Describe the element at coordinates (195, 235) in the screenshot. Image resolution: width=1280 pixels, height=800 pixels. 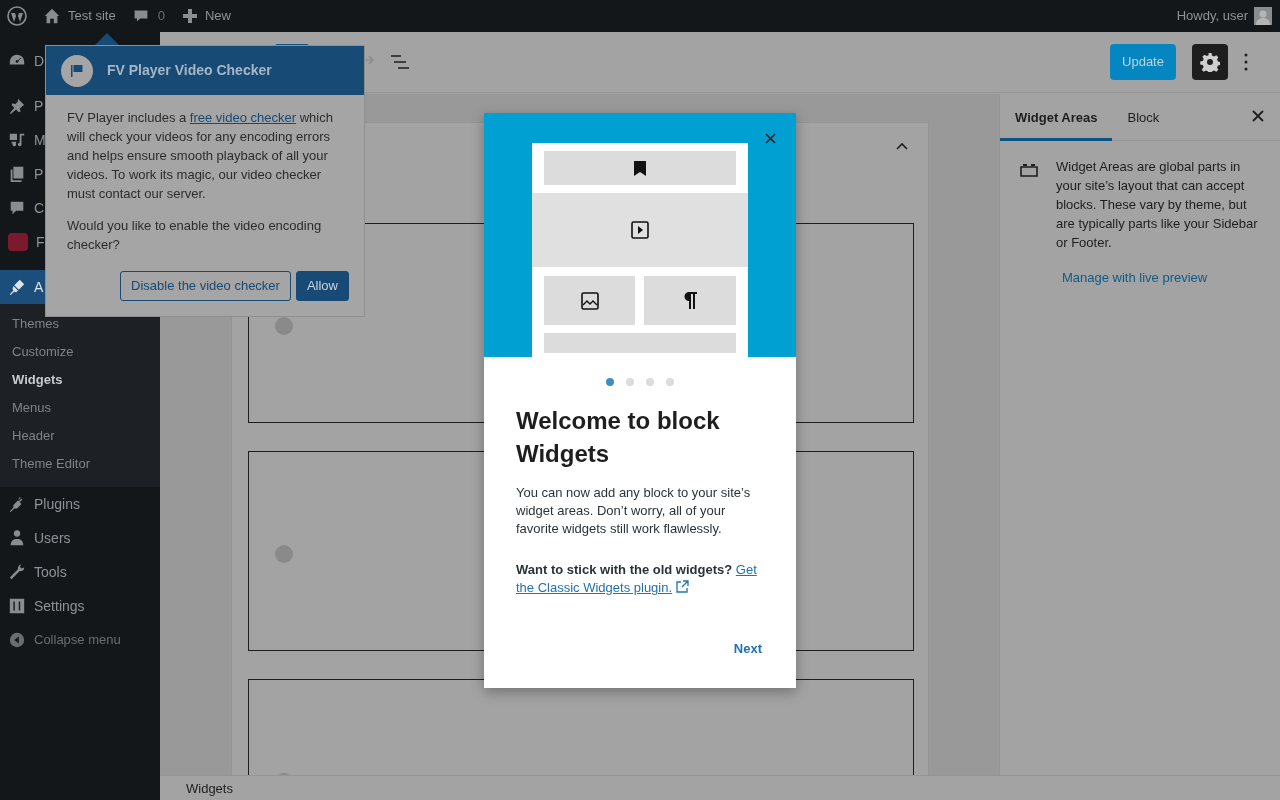
I see `popup-question: Would you like to enable the video encoding checker?` at that location.